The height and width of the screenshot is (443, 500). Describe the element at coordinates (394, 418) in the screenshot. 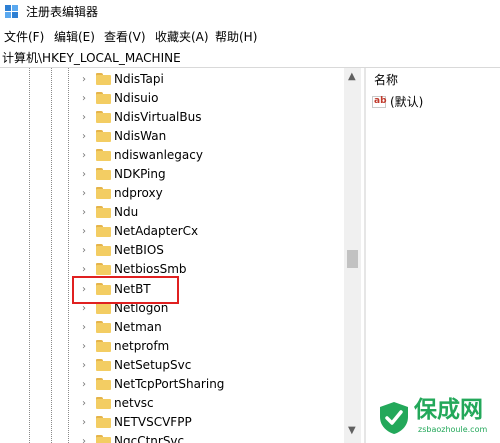

I see `shield-logo-icon` at that location.